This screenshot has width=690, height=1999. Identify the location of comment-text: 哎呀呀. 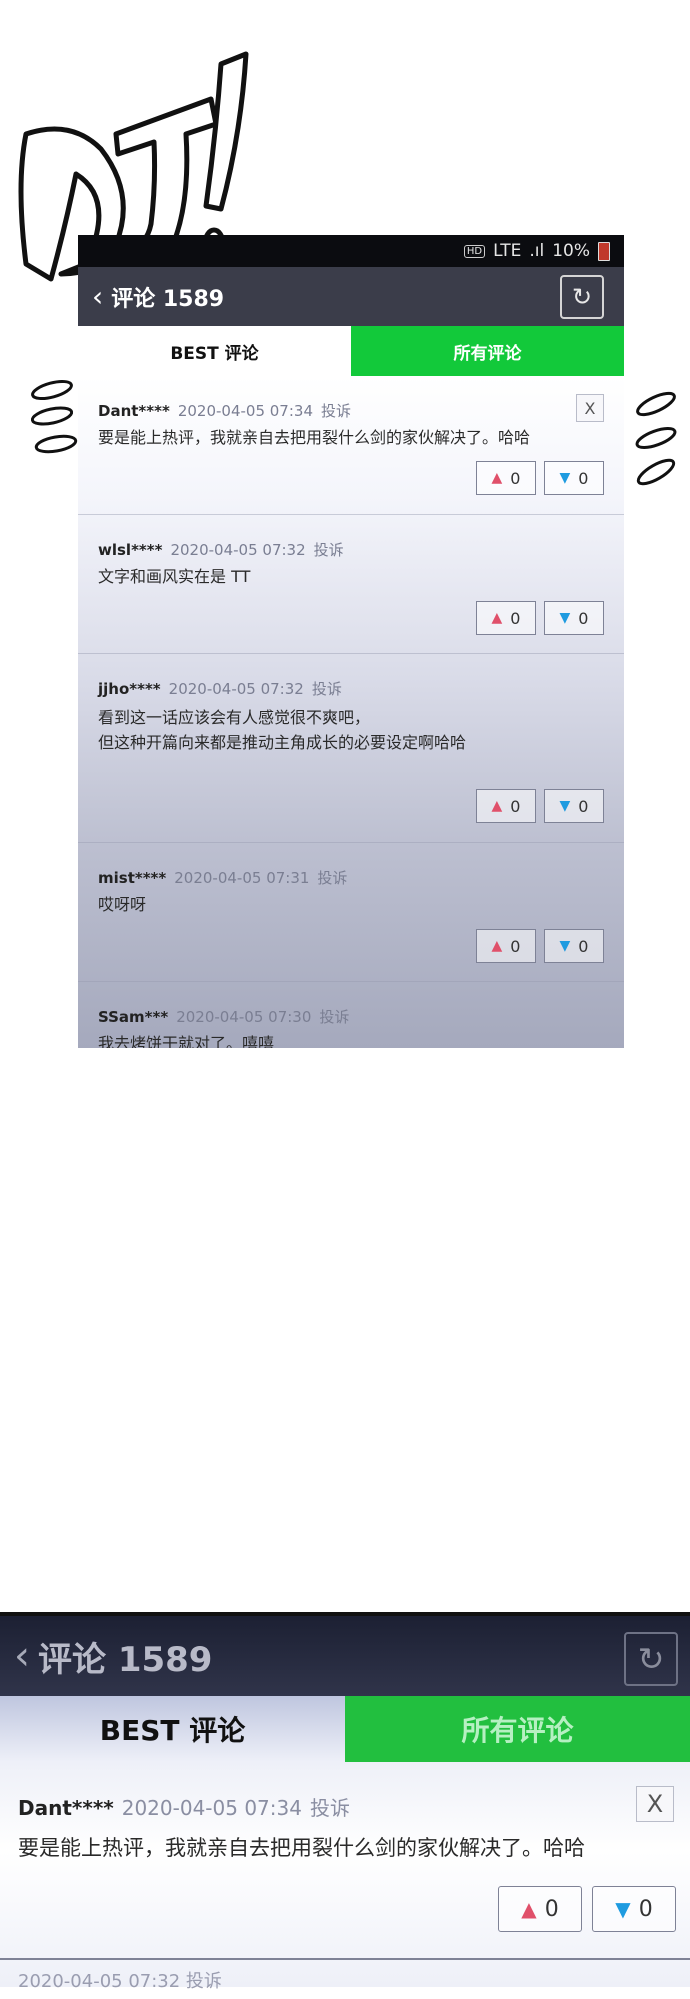
(122, 904).